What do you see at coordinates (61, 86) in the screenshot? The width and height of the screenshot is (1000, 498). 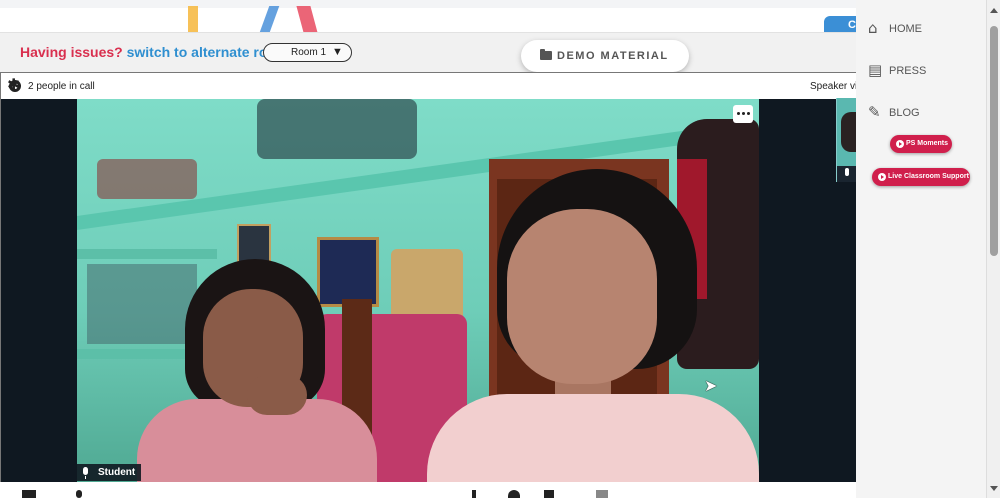 I see `people-count: 2 people in call` at bounding box center [61, 86].